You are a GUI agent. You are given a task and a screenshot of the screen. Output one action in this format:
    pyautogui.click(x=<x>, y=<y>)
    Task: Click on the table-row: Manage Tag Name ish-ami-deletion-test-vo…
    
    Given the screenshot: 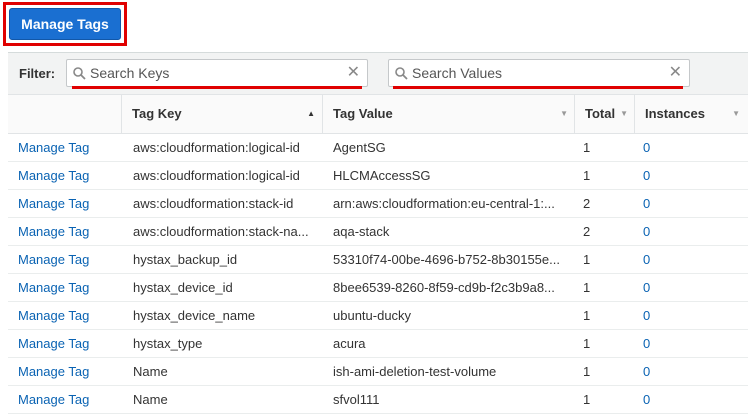 What is the action you would take?
    pyautogui.click(x=378, y=372)
    